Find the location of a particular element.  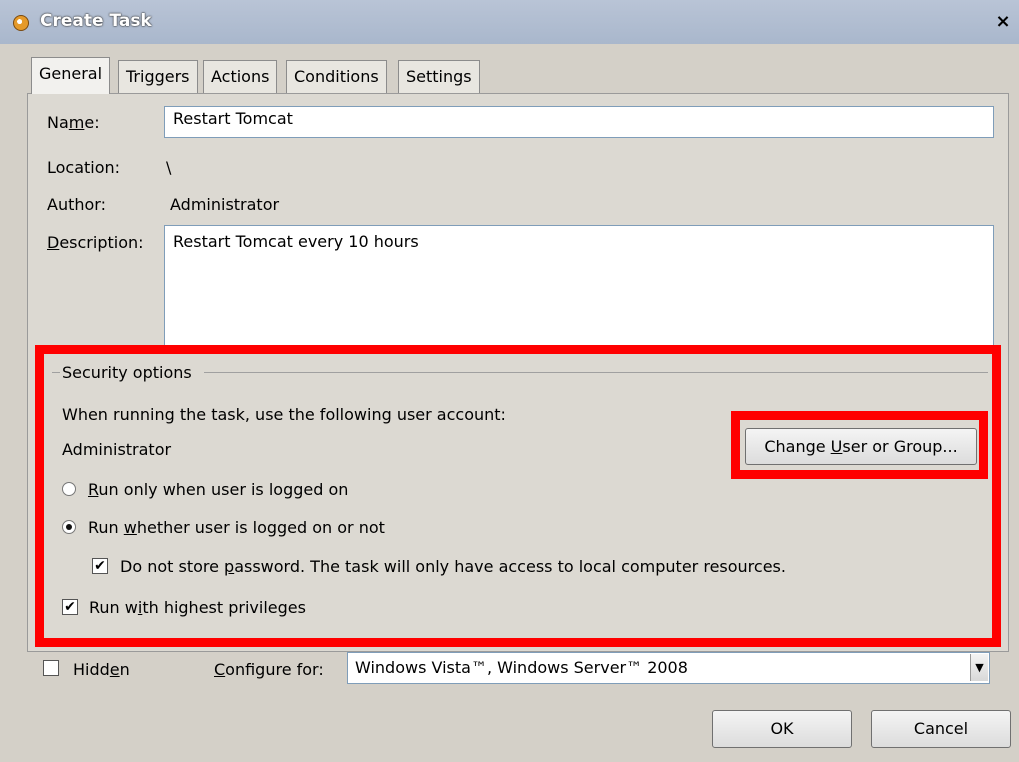

configure-for-select: Windows Vista™, Windows Server™ 2008 ▼ is located at coordinates (668, 668).